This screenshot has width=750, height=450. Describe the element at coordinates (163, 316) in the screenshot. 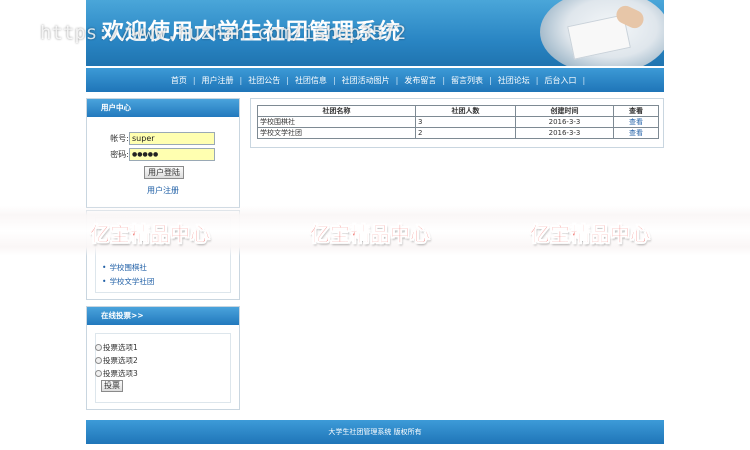

I see `online-vote-header: 在线投票>>` at that location.